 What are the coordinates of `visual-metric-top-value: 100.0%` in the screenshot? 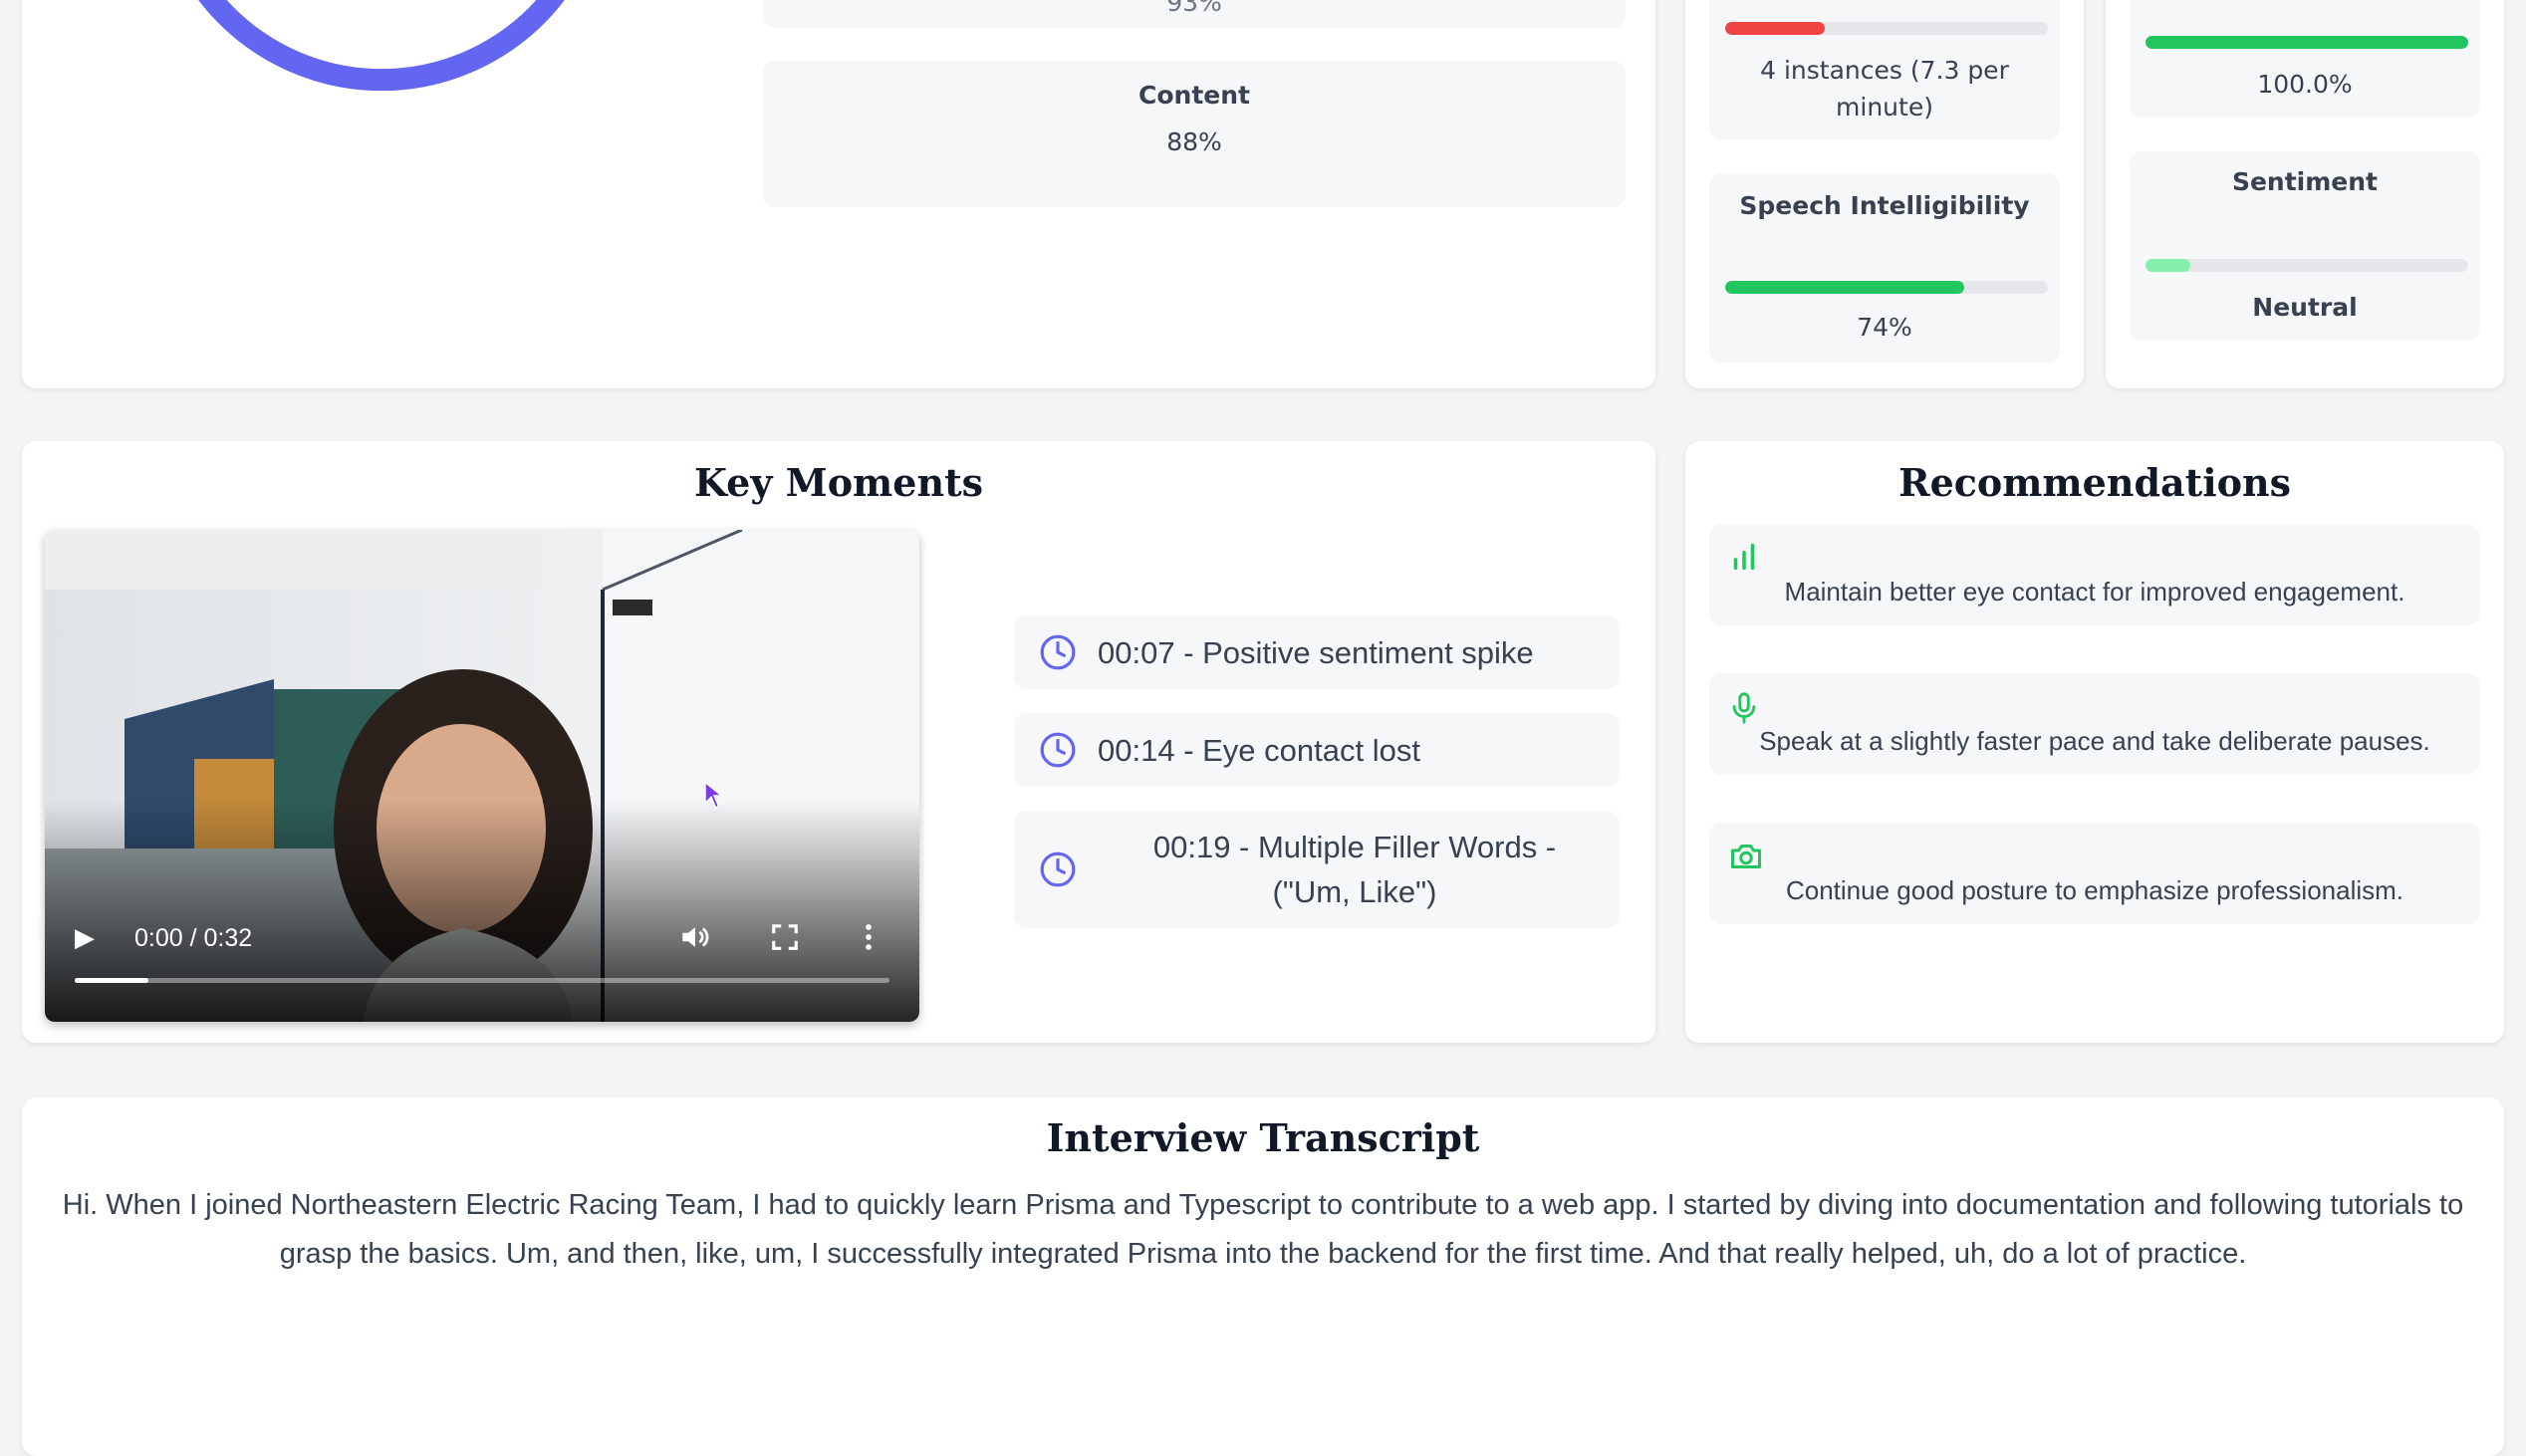 It's located at (2305, 84).